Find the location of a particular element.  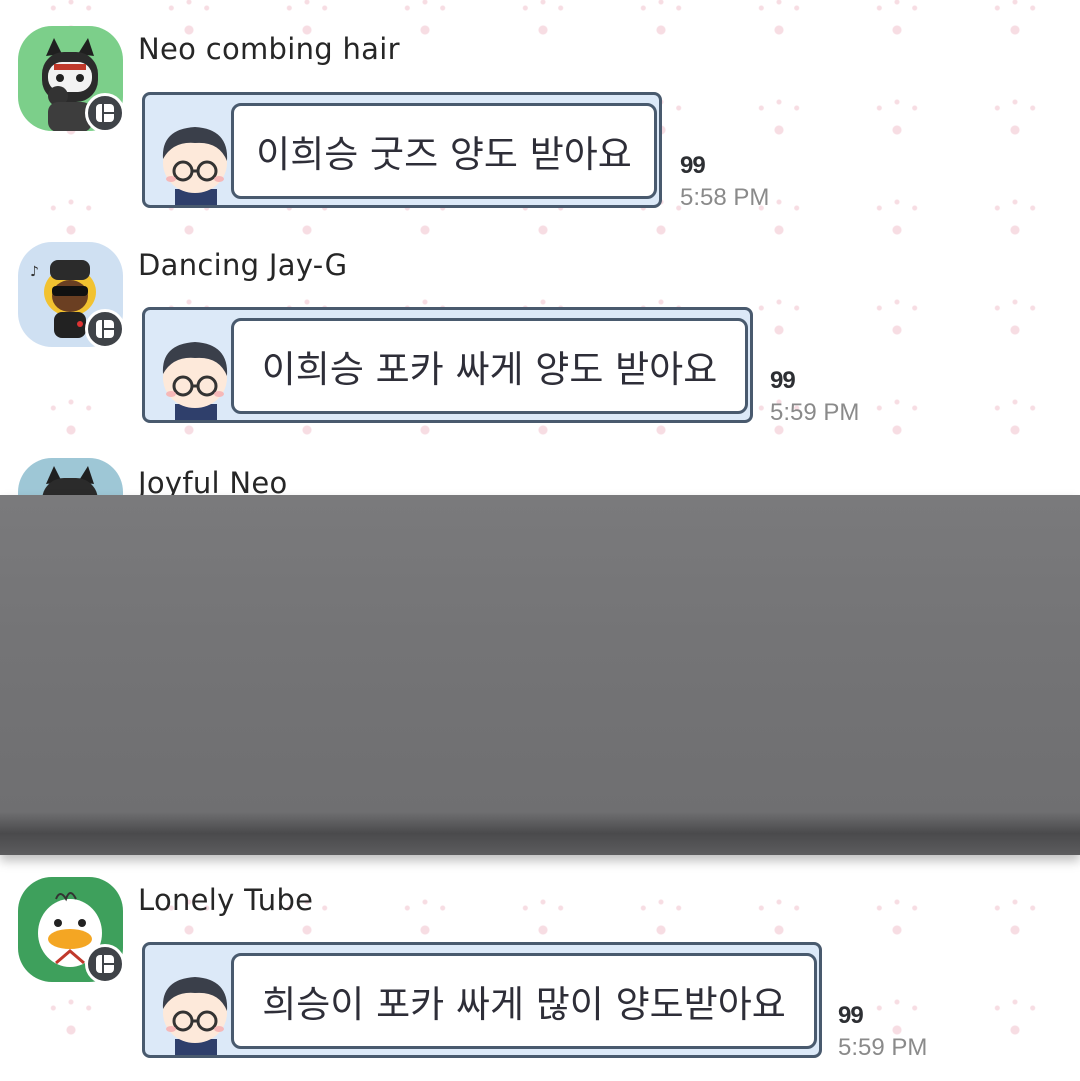

message-bubble: 이희승 포카 싸게 양도 받아요 is located at coordinates (447, 365).